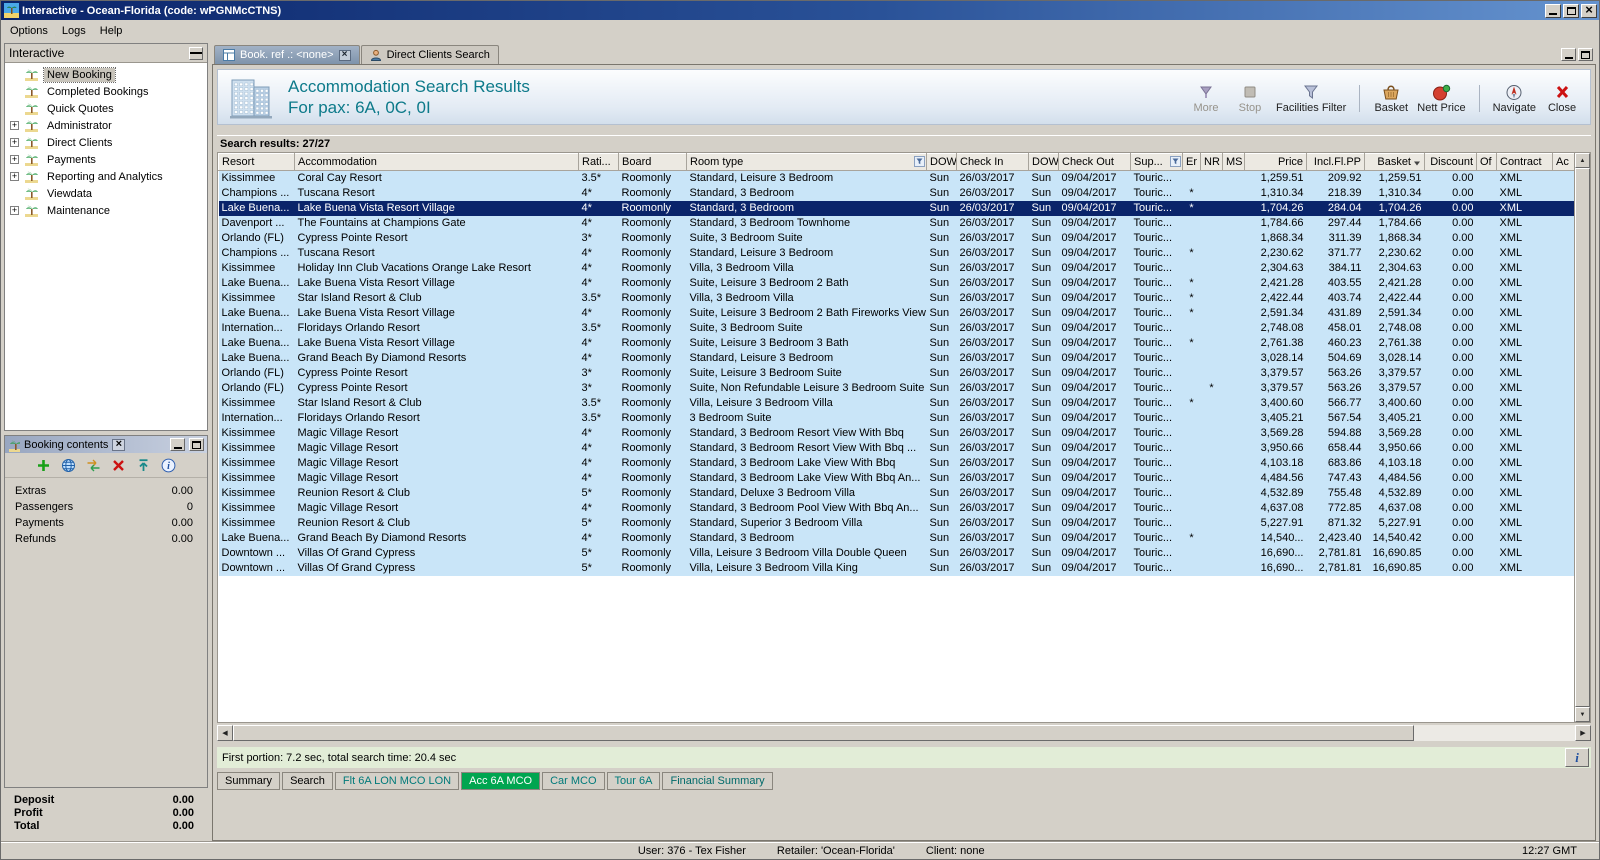 Image resolution: width=1600 pixels, height=860 pixels. I want to click on scroll-up-icon, so click(1582, 160).